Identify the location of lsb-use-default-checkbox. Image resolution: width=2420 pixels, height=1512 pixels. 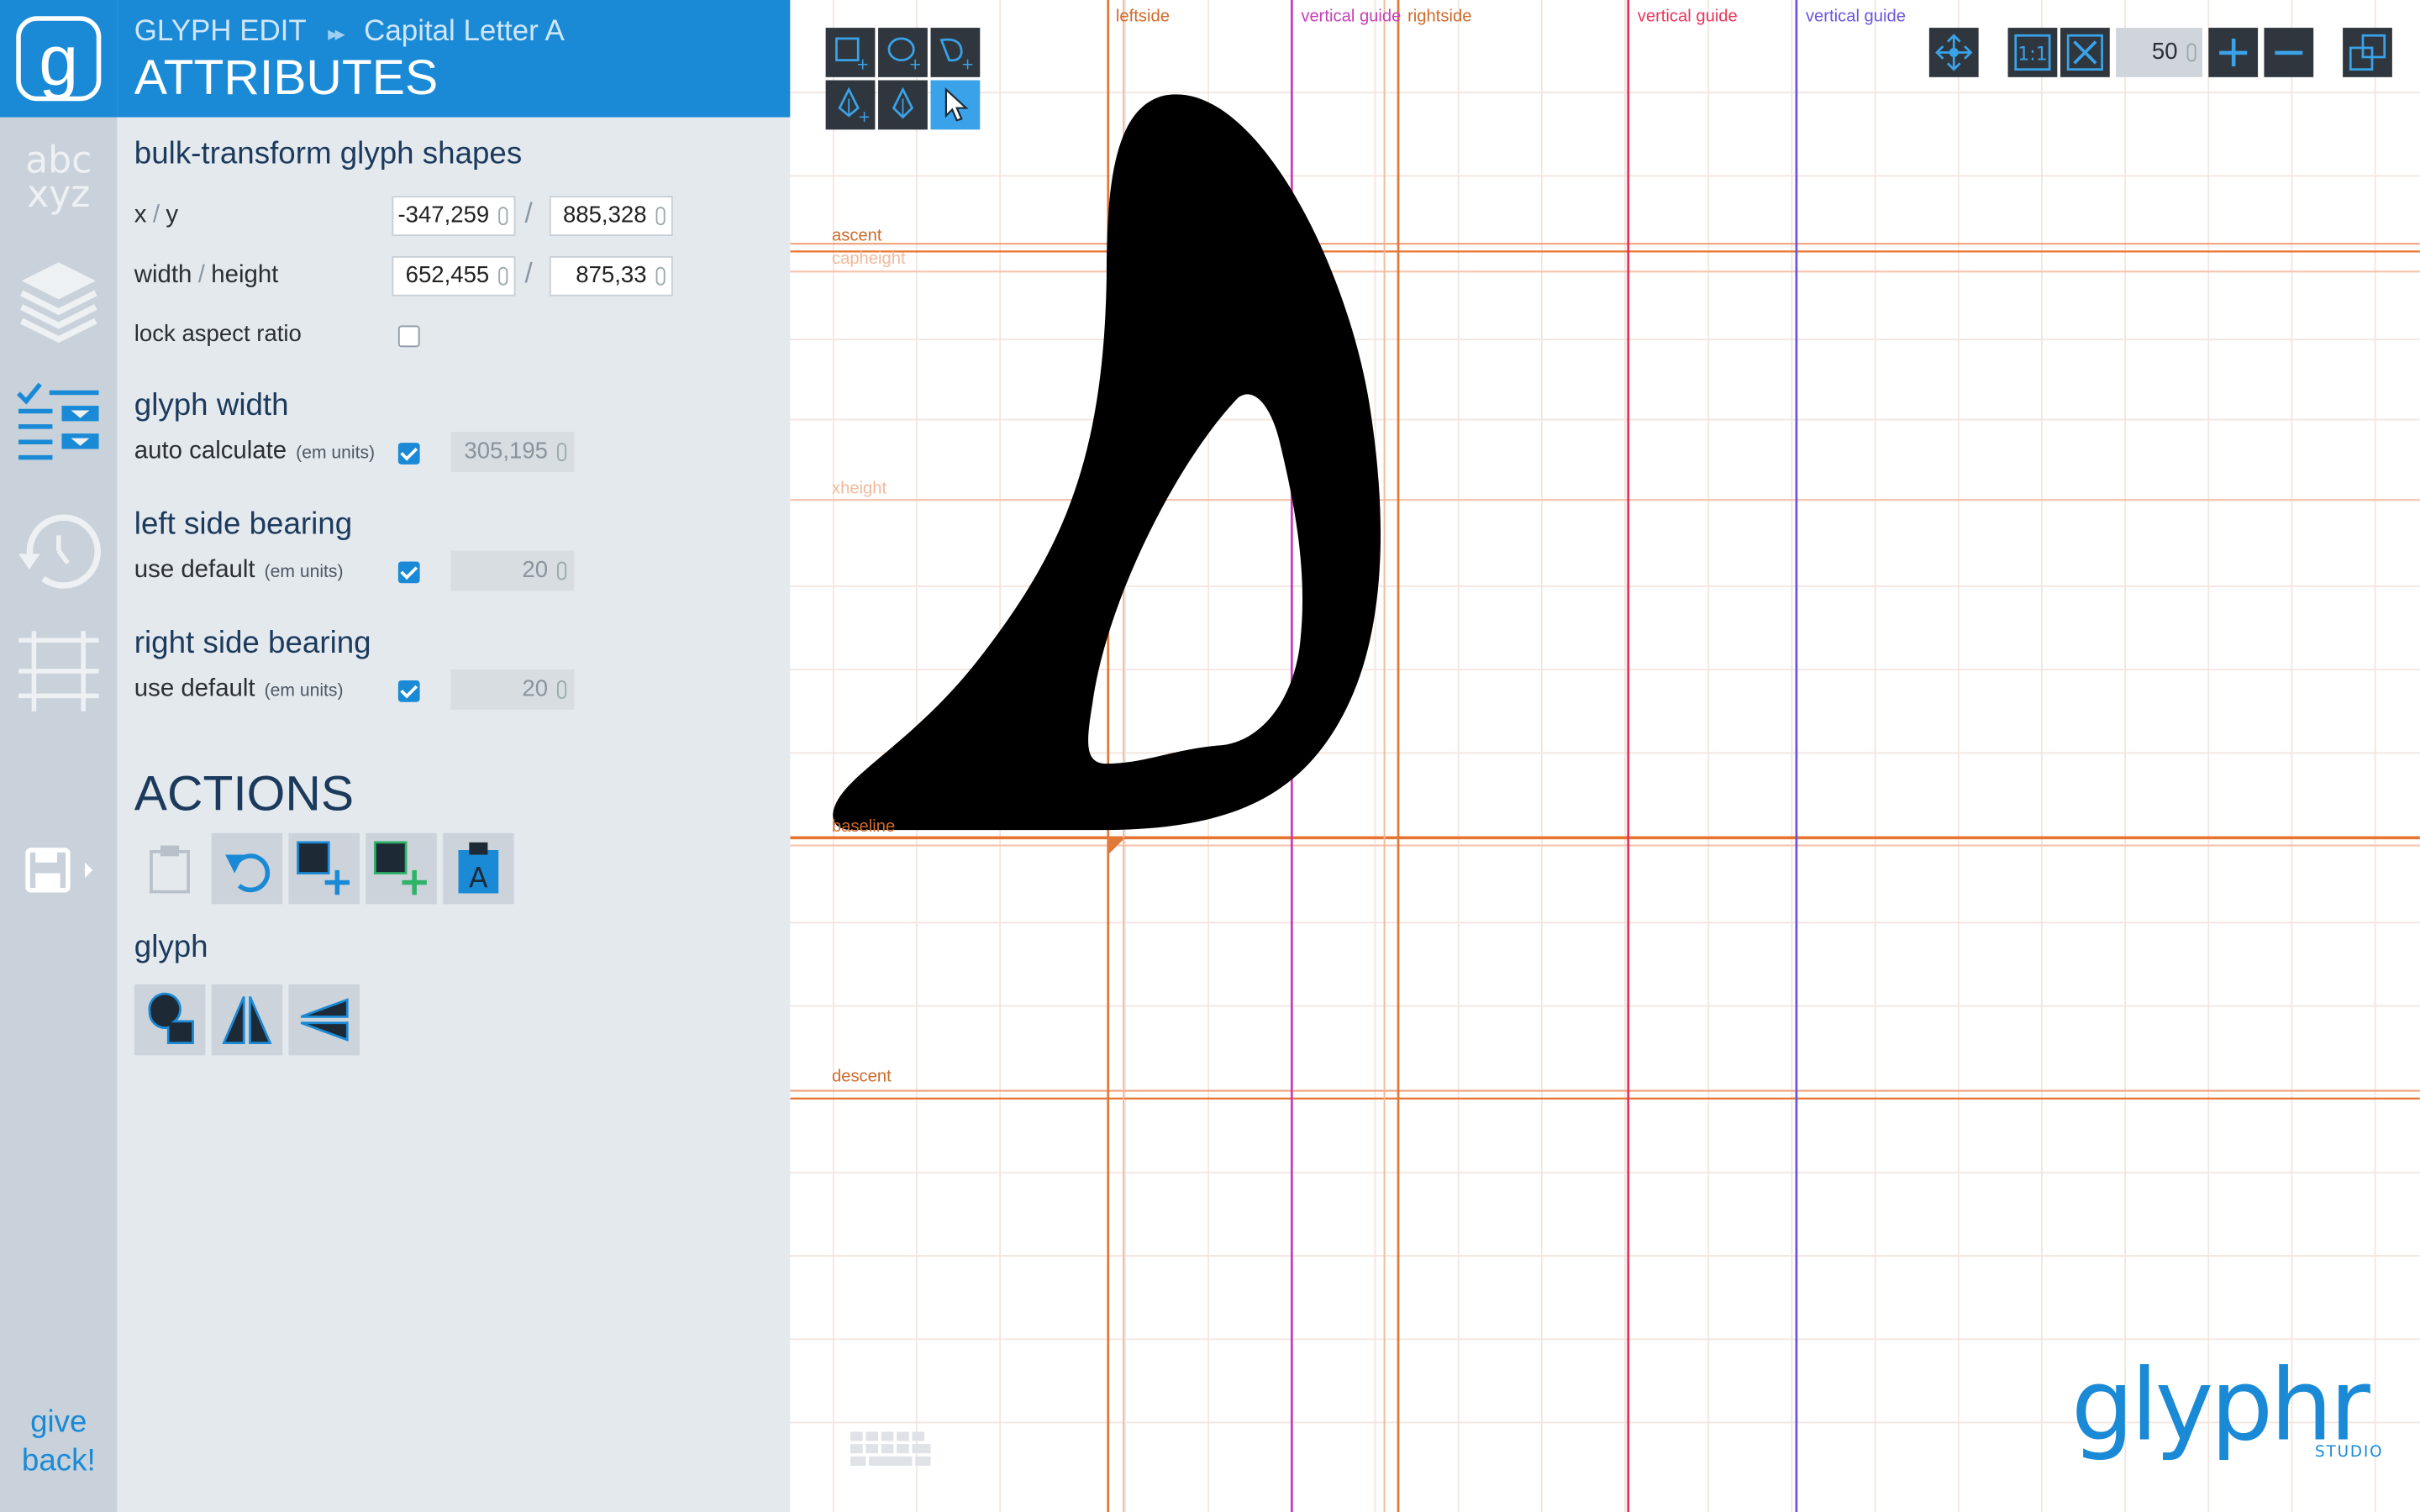
(408, 572).